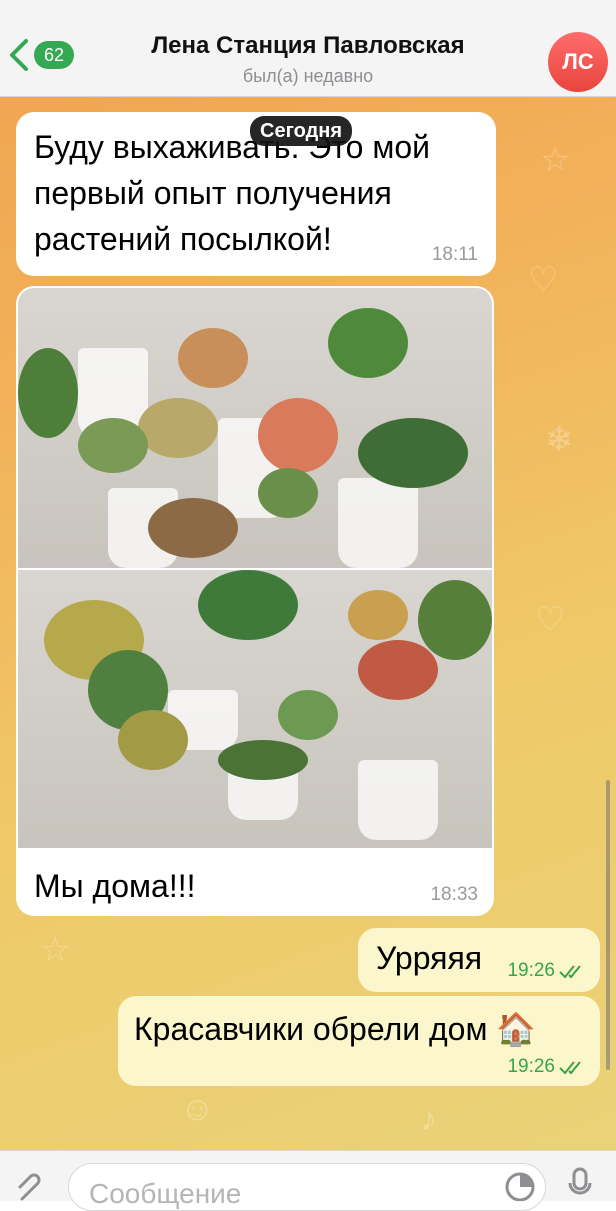 This screenshot has height=1211, width=616. I want to click on message-input: Сообщение, so click(307, 1187).